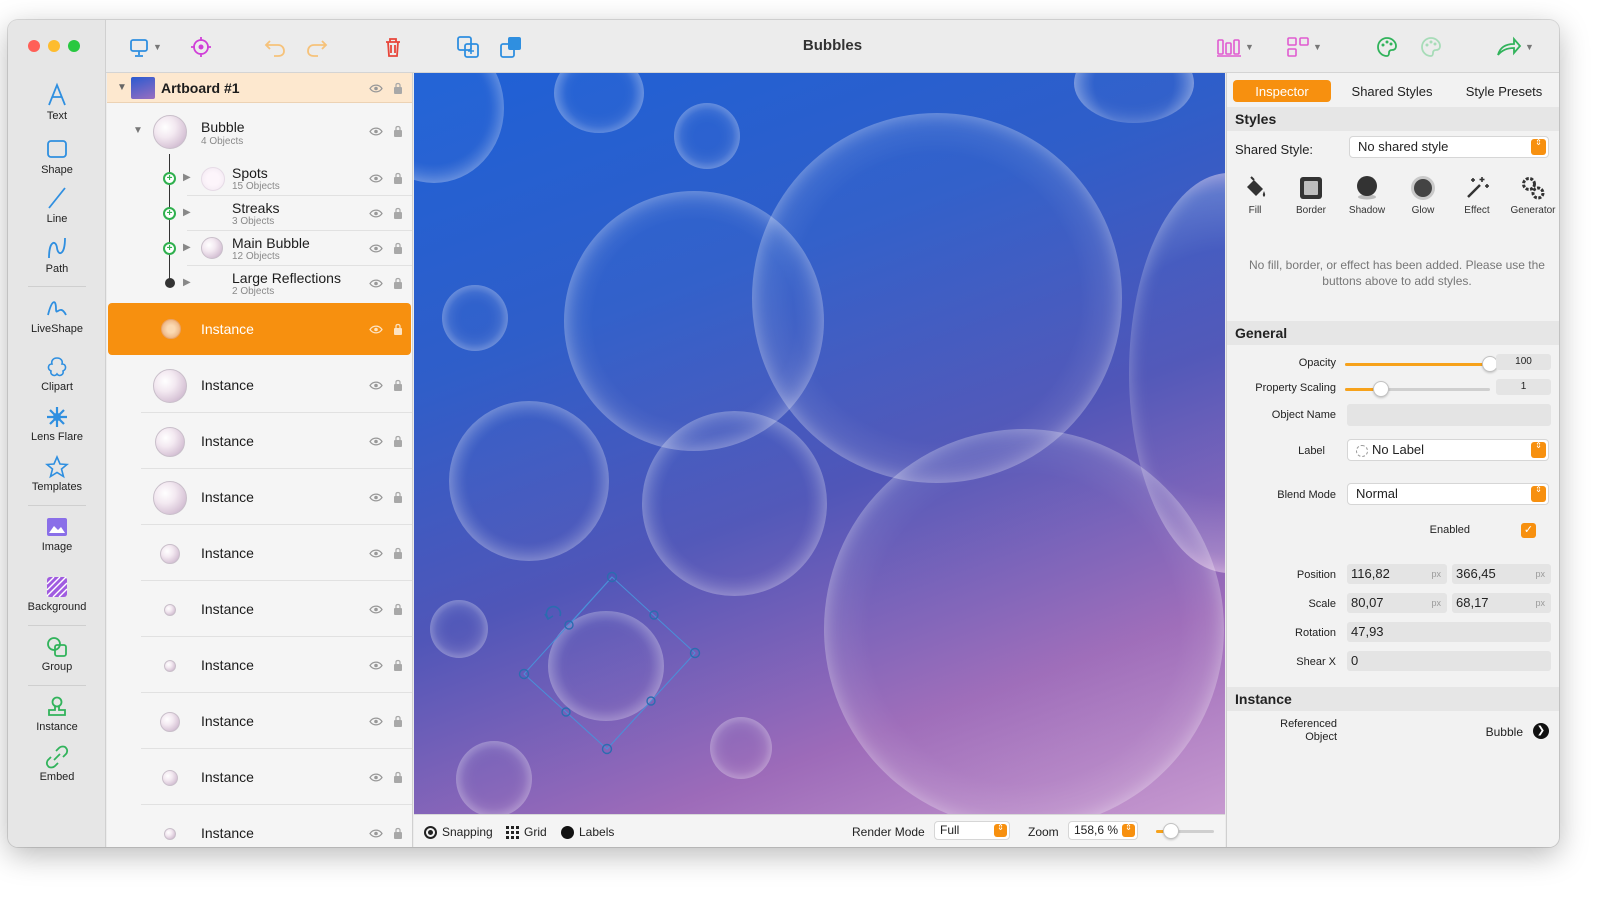 The width and height of the screenshot is (1600, 900). I want to click on tab-inspector: Inspector, so click(1282, 91).